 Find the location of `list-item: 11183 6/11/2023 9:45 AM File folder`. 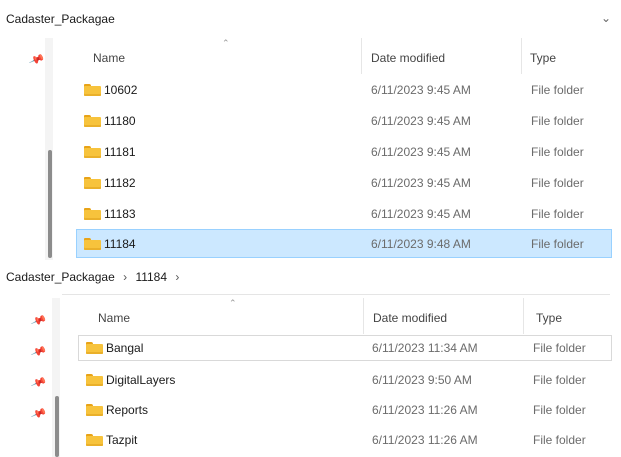

list-item: 11183 6/11/2023 9:45 AM File folder is located at coordinates (344, 214).